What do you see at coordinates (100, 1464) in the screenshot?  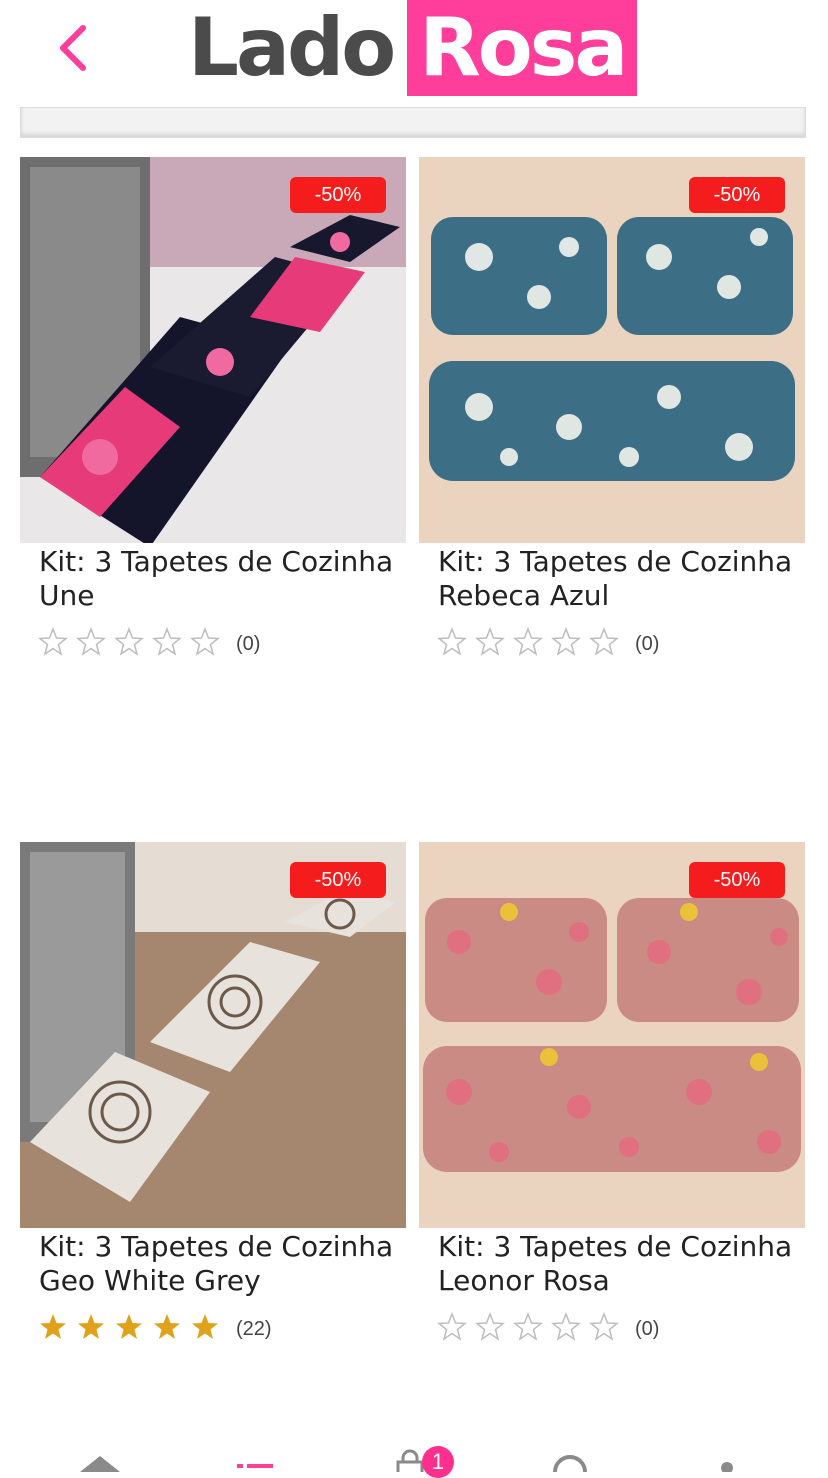 I see `home-icon` at bounding box center [100, 1464].